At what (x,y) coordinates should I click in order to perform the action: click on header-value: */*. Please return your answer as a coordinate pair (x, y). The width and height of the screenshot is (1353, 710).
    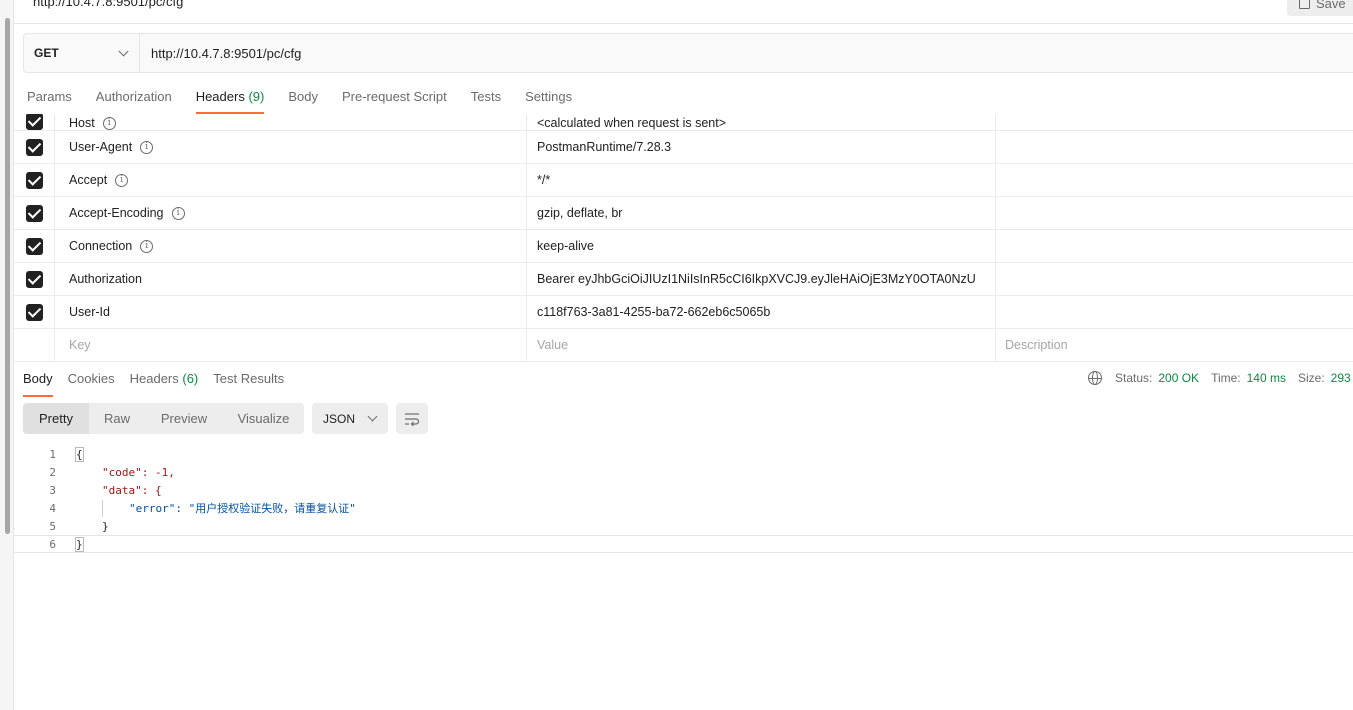
    Looking at the image, I should click on (543, 180).